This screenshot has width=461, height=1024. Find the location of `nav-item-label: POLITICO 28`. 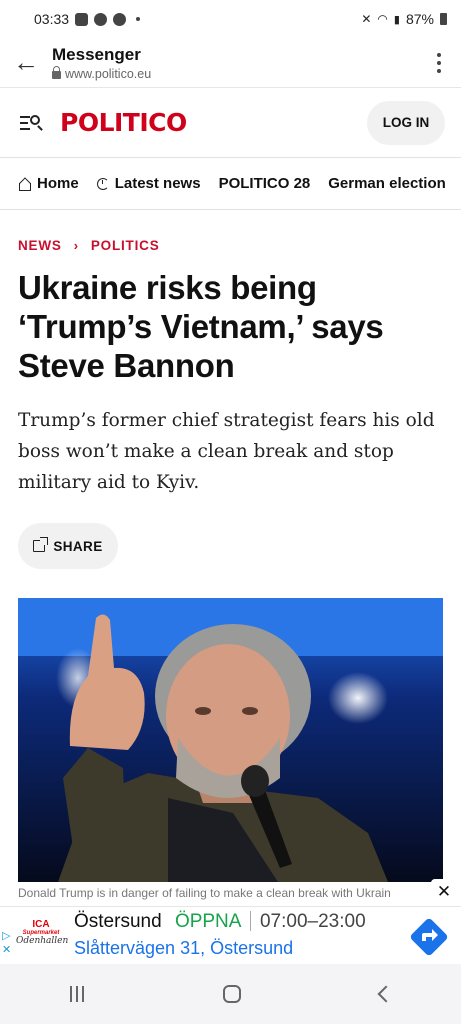

nav-item-label: POLITICO 28 is located at coordinates (264, 183).